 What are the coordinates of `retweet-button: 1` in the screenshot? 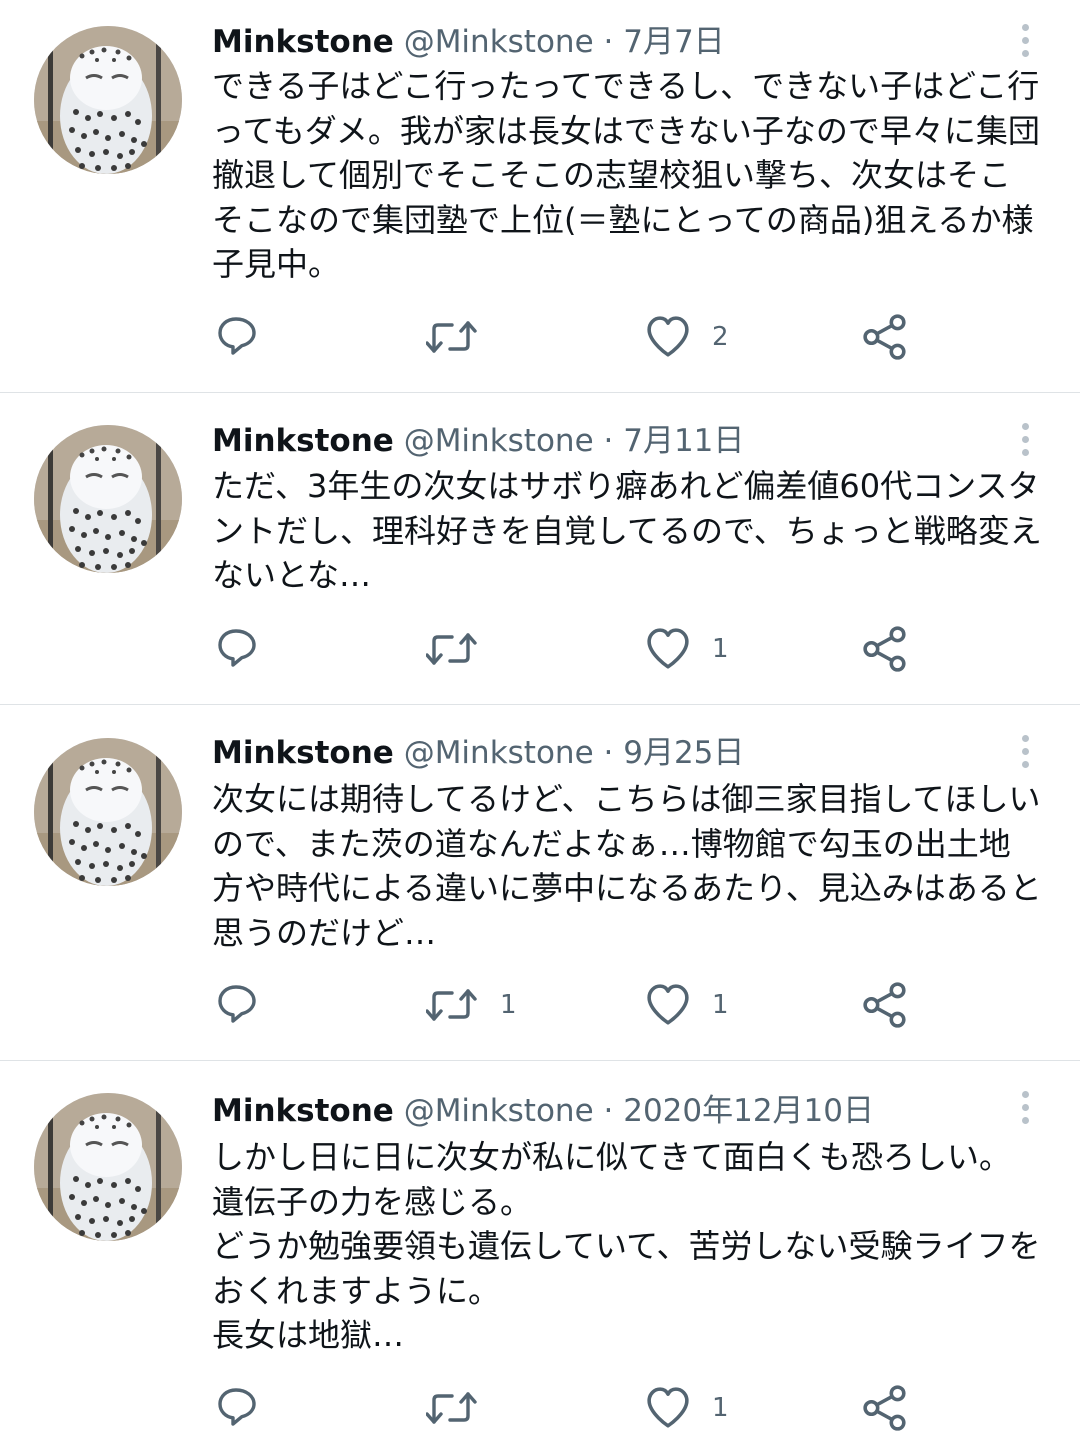 It's located at (471, 1005).